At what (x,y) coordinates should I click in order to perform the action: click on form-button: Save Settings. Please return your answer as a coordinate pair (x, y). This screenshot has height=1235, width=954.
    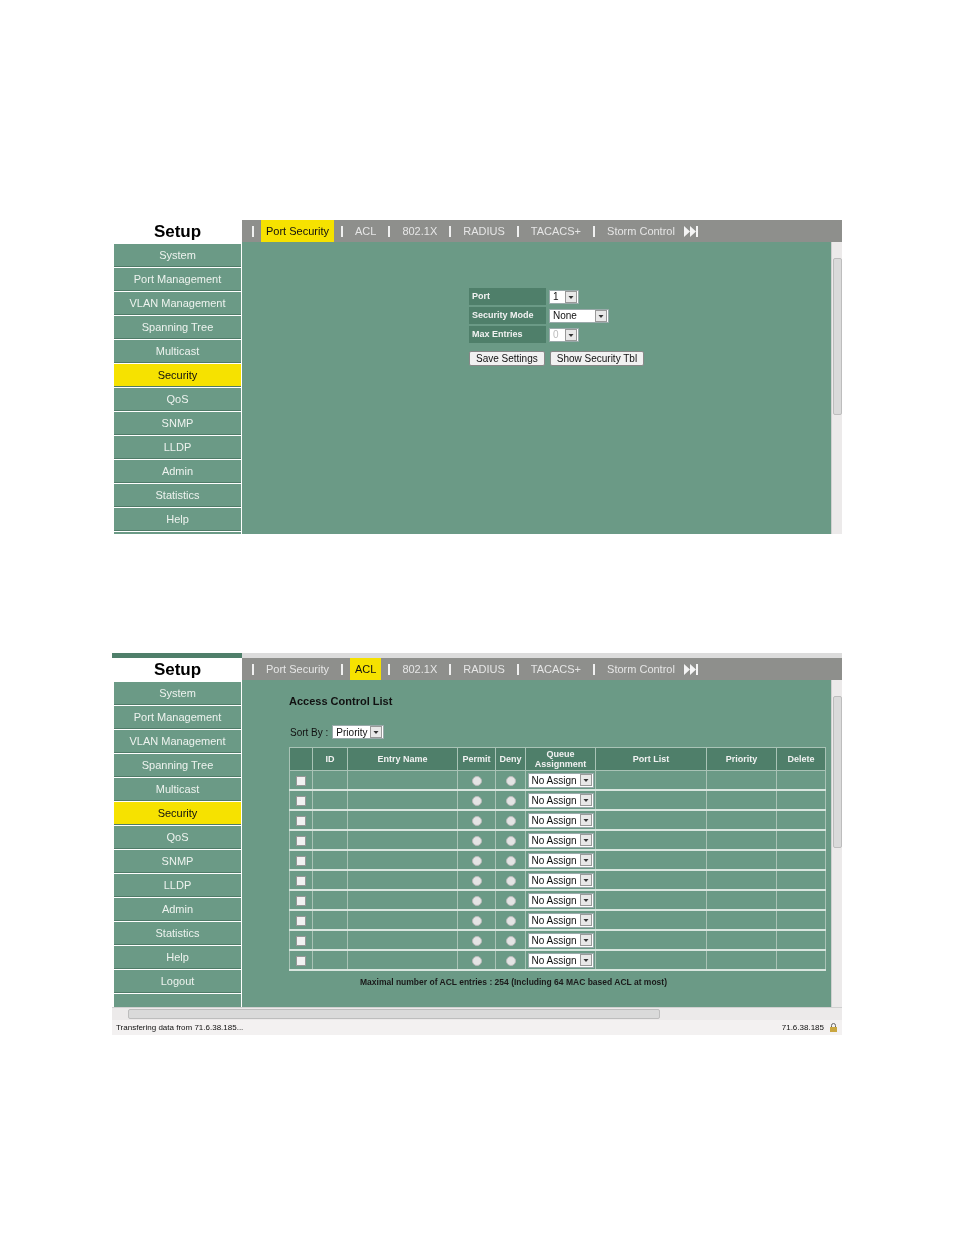
    Looking at the image, I should click on (507, 358).